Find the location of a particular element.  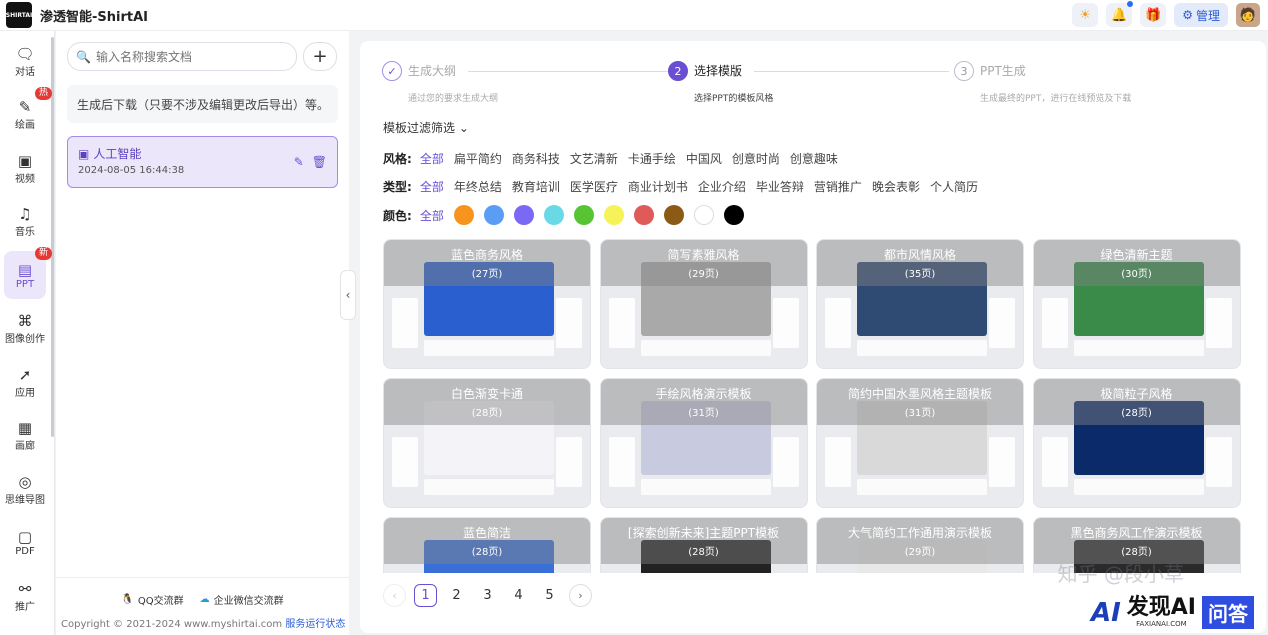

page-number: 5 is located at coordinates (549, 595).